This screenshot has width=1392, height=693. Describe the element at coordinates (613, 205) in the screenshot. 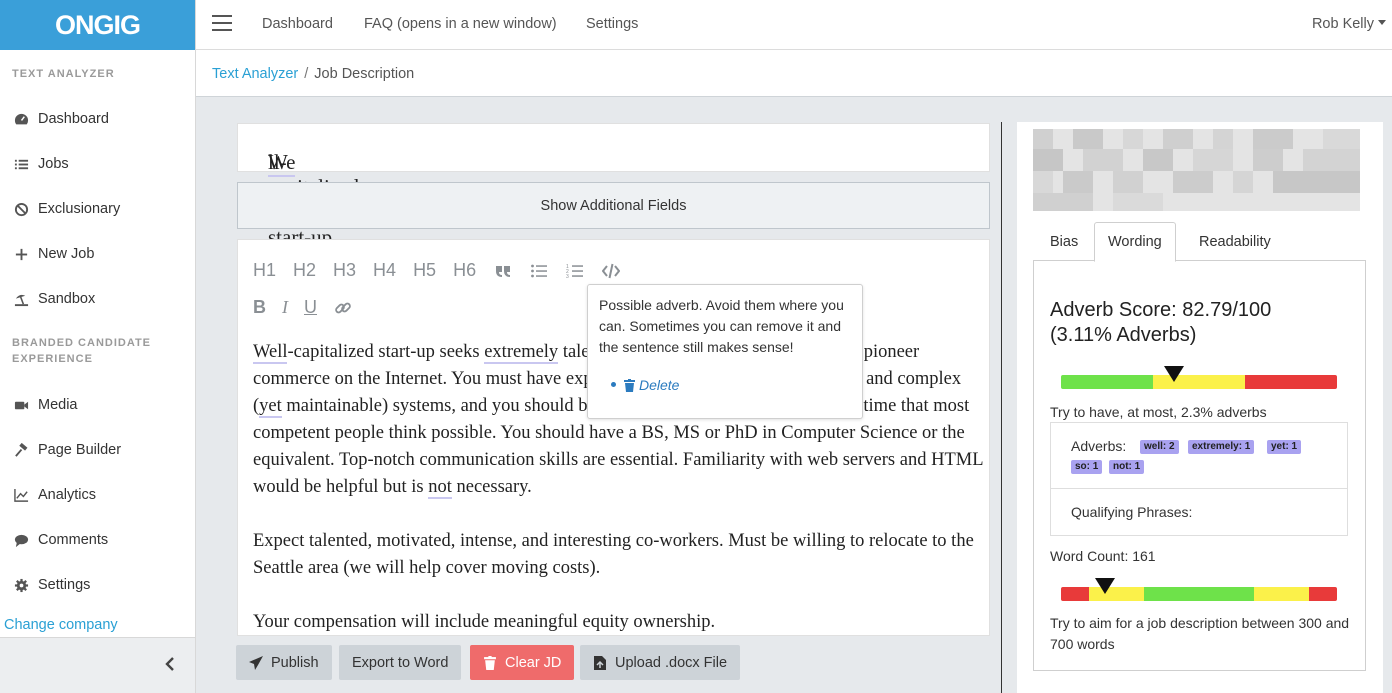

I see `show-additional-fields-button: Show Additional Fields` at that location.